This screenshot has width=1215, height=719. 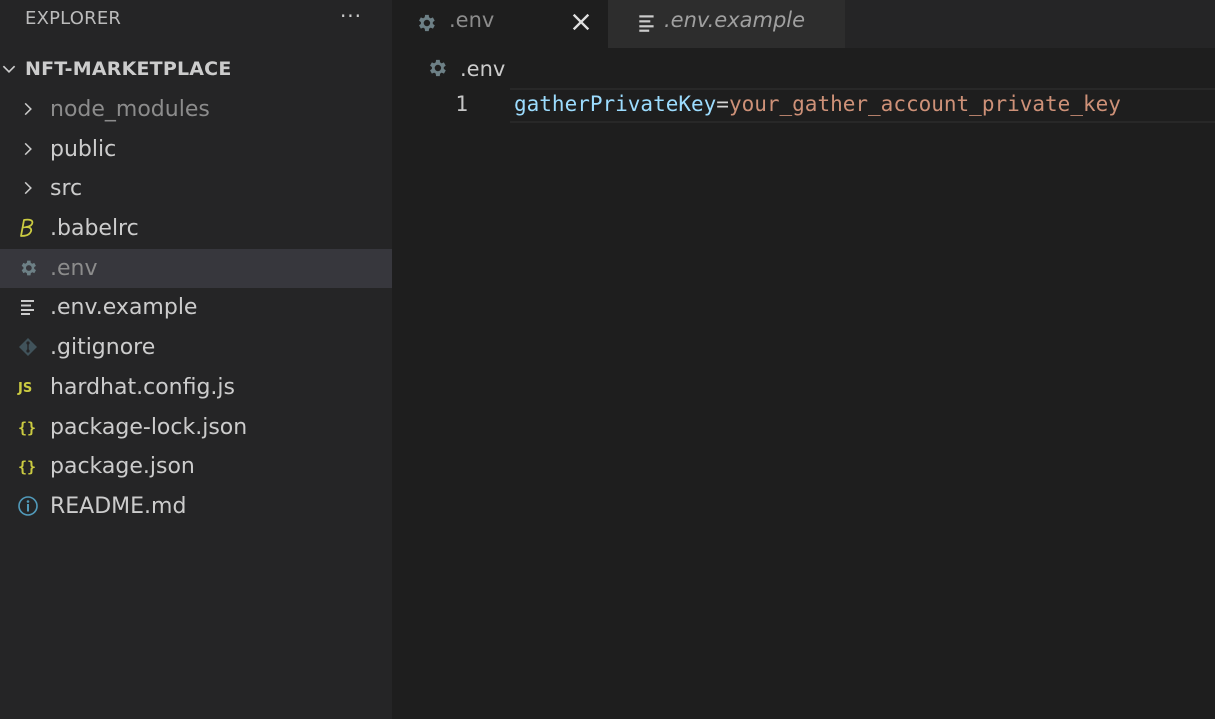 I want to click on equals-token: =, so click(x=722, y=104).